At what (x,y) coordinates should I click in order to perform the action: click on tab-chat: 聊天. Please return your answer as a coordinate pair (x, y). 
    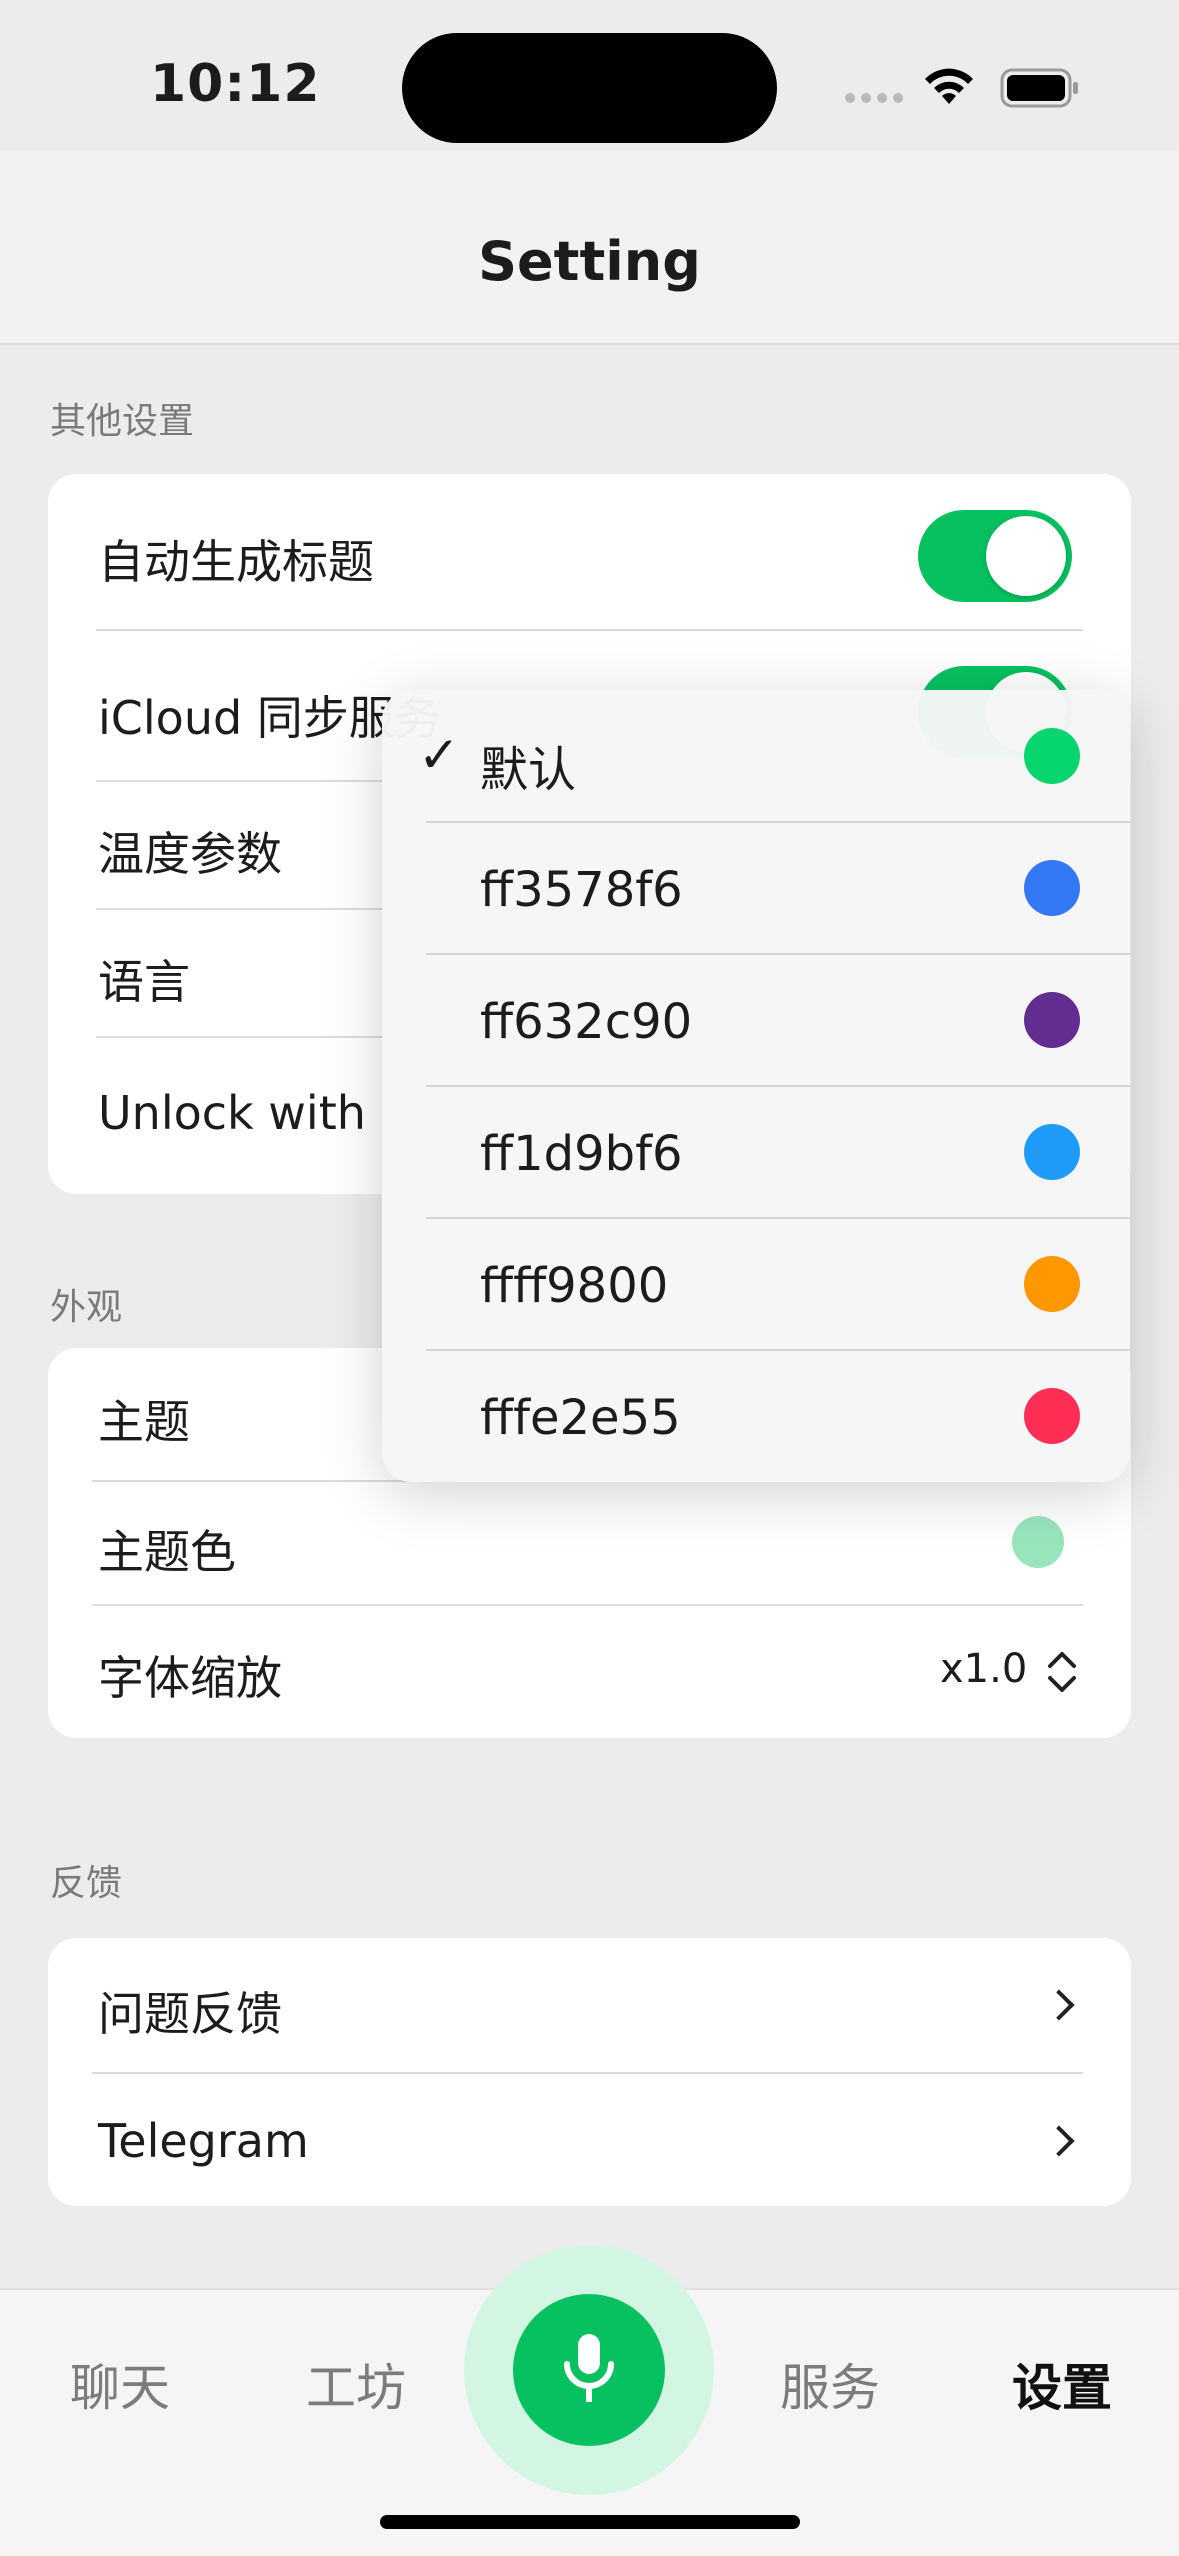
    Looking at the image, I should click on (120, 2384).